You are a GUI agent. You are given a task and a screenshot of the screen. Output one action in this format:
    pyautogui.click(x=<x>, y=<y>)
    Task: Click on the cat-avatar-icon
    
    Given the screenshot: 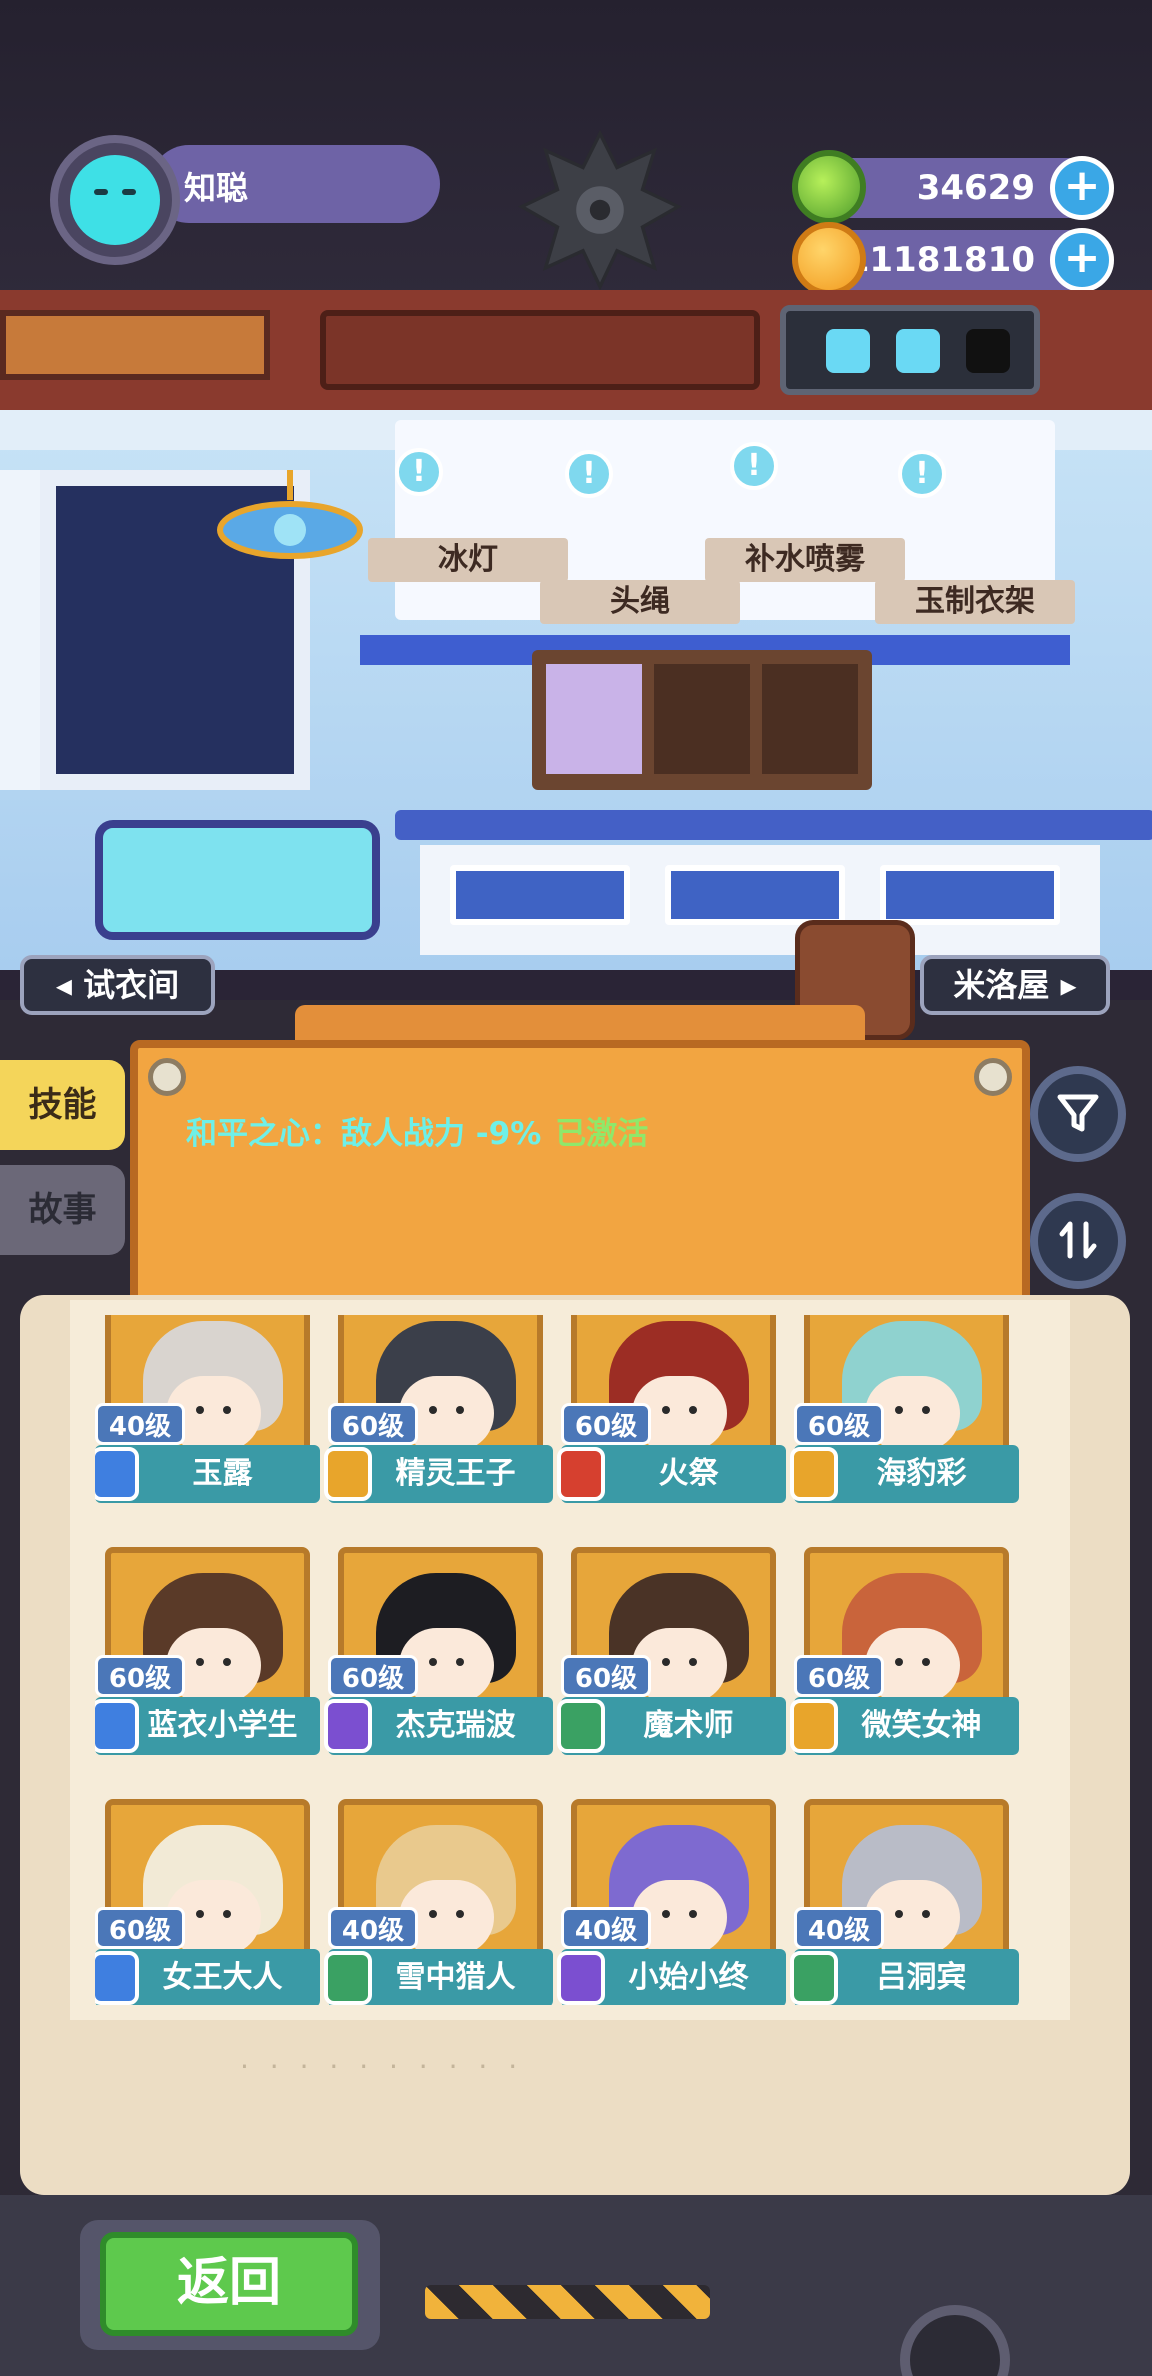 What is the action you would take?
    pyautogui.click(x=115, y=200)
    